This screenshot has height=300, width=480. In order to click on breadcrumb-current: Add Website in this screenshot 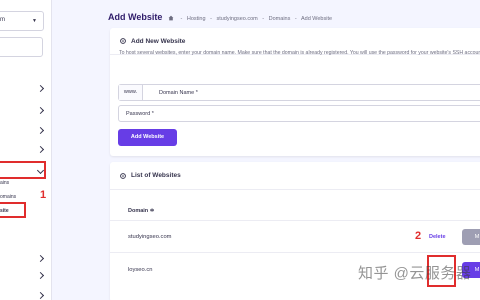, I will do `click(316, 19)`.